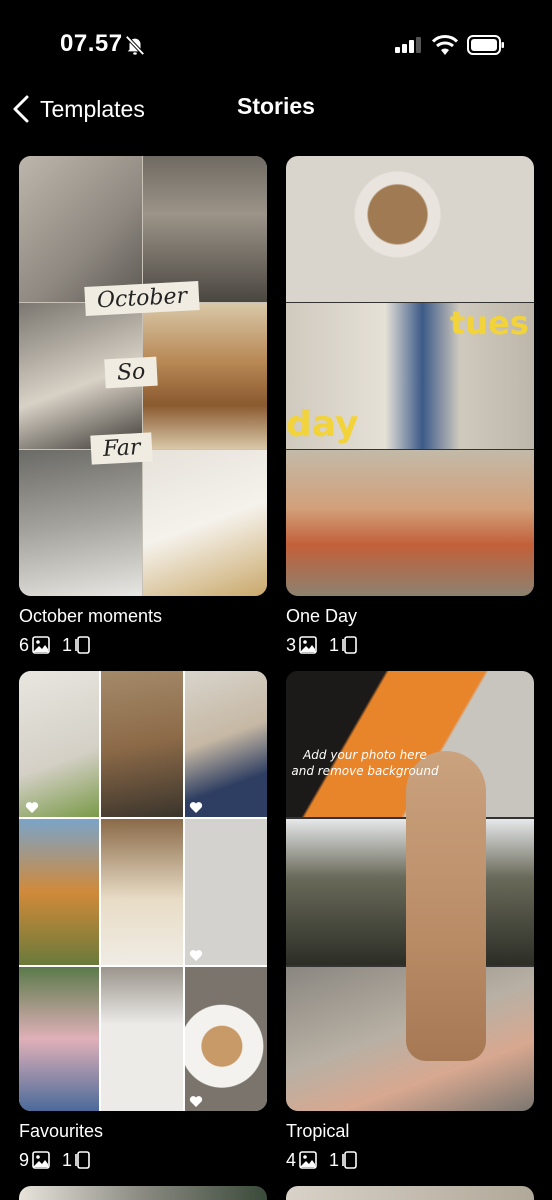 The height and width of the screenshot is (1200, 552). I want to click on photo-model-cutout, so click(446, 906).